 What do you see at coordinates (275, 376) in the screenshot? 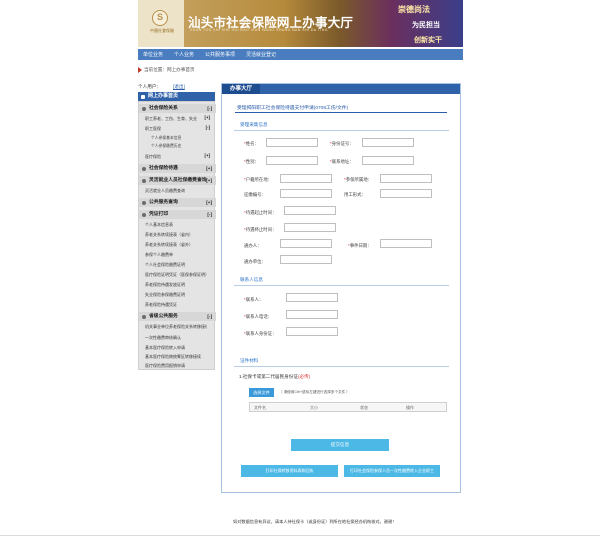
I see `upload-item-title: 1.社保卡或第二代居民身份证(必传)` at bounding box center [275, 376].